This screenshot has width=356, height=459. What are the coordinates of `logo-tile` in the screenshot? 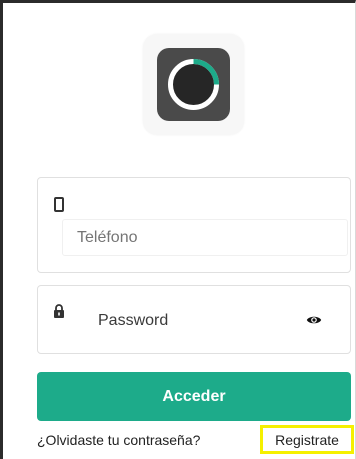 It's located at (193, 84).